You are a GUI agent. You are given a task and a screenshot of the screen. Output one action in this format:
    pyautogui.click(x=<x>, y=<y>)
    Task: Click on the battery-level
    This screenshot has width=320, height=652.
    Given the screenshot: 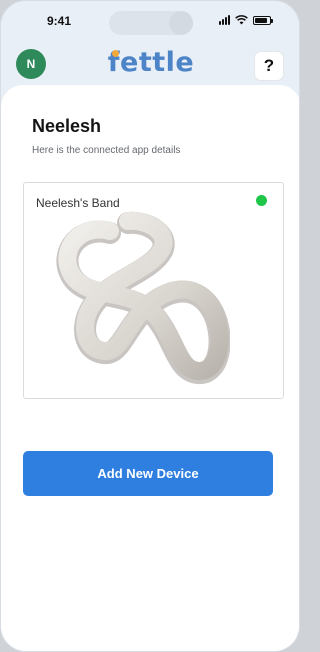 What is the action you would take?
    pyautogui.click(x=261, y=20)
    